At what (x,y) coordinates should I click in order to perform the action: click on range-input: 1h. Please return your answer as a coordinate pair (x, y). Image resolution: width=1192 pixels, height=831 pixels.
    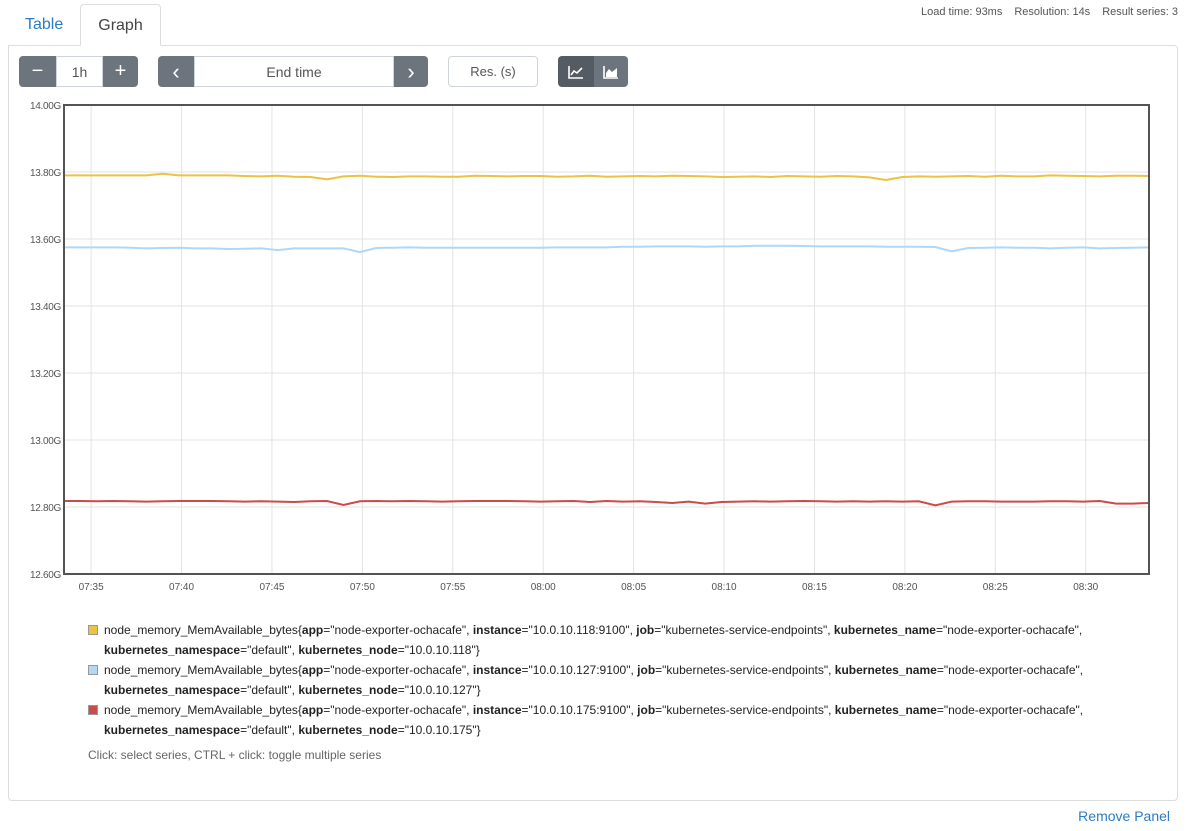
    Looking at the image, I should click on (79, 71).